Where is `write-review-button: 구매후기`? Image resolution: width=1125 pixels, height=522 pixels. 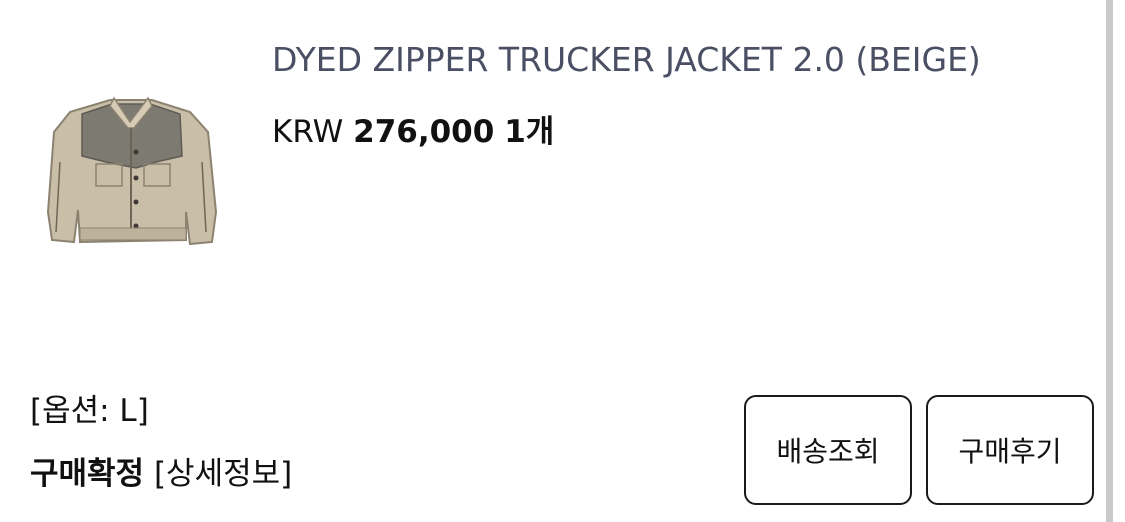
write-review-button: 구매후기 is located at coordinates (1010, 450).